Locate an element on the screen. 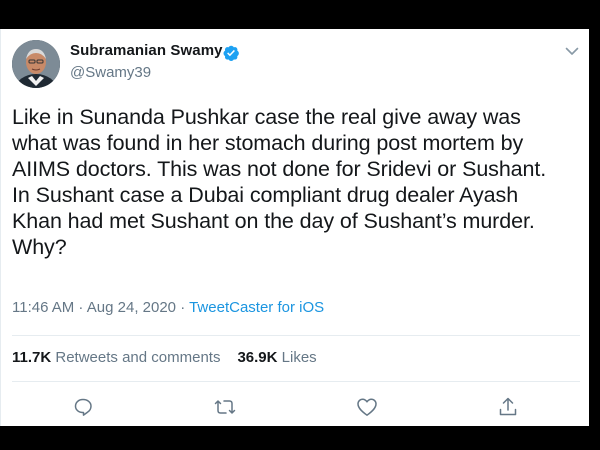  share-icon is located at coordinates (508, 406).